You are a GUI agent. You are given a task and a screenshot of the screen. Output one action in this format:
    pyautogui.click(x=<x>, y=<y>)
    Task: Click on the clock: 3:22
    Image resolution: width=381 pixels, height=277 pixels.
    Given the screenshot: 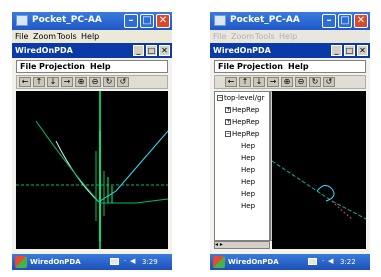 What is the action you would take?
    pyautogui.click(x=348, y=262)
    